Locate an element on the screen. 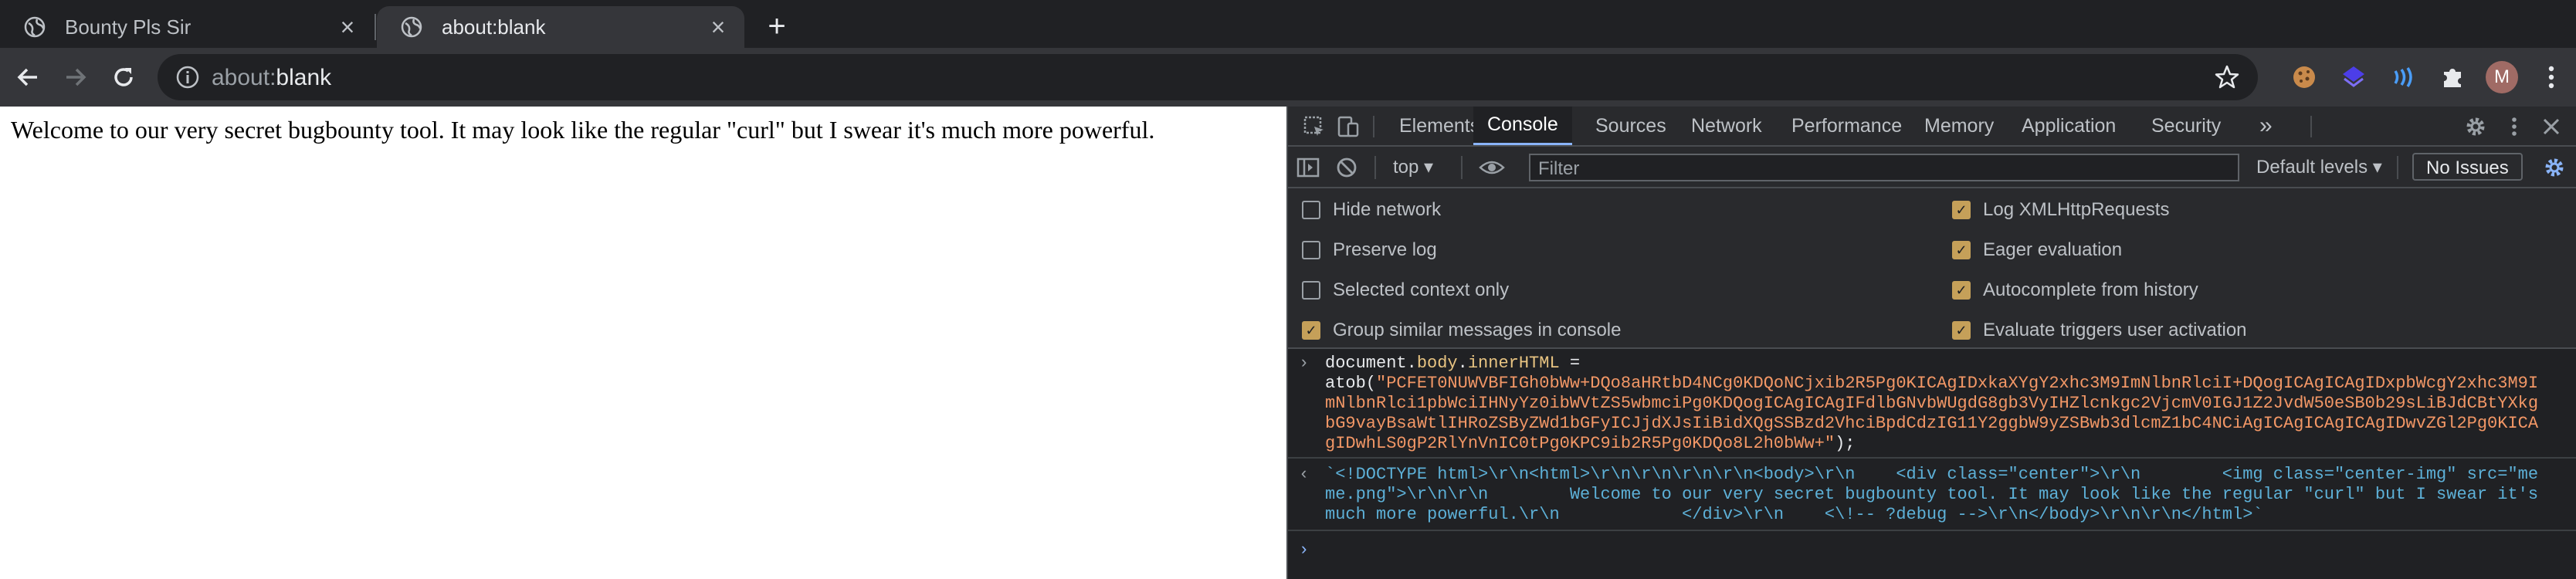 This screenshot has height=579, width=2576. close-devtools-icon is located at coordinates (2551, 126).